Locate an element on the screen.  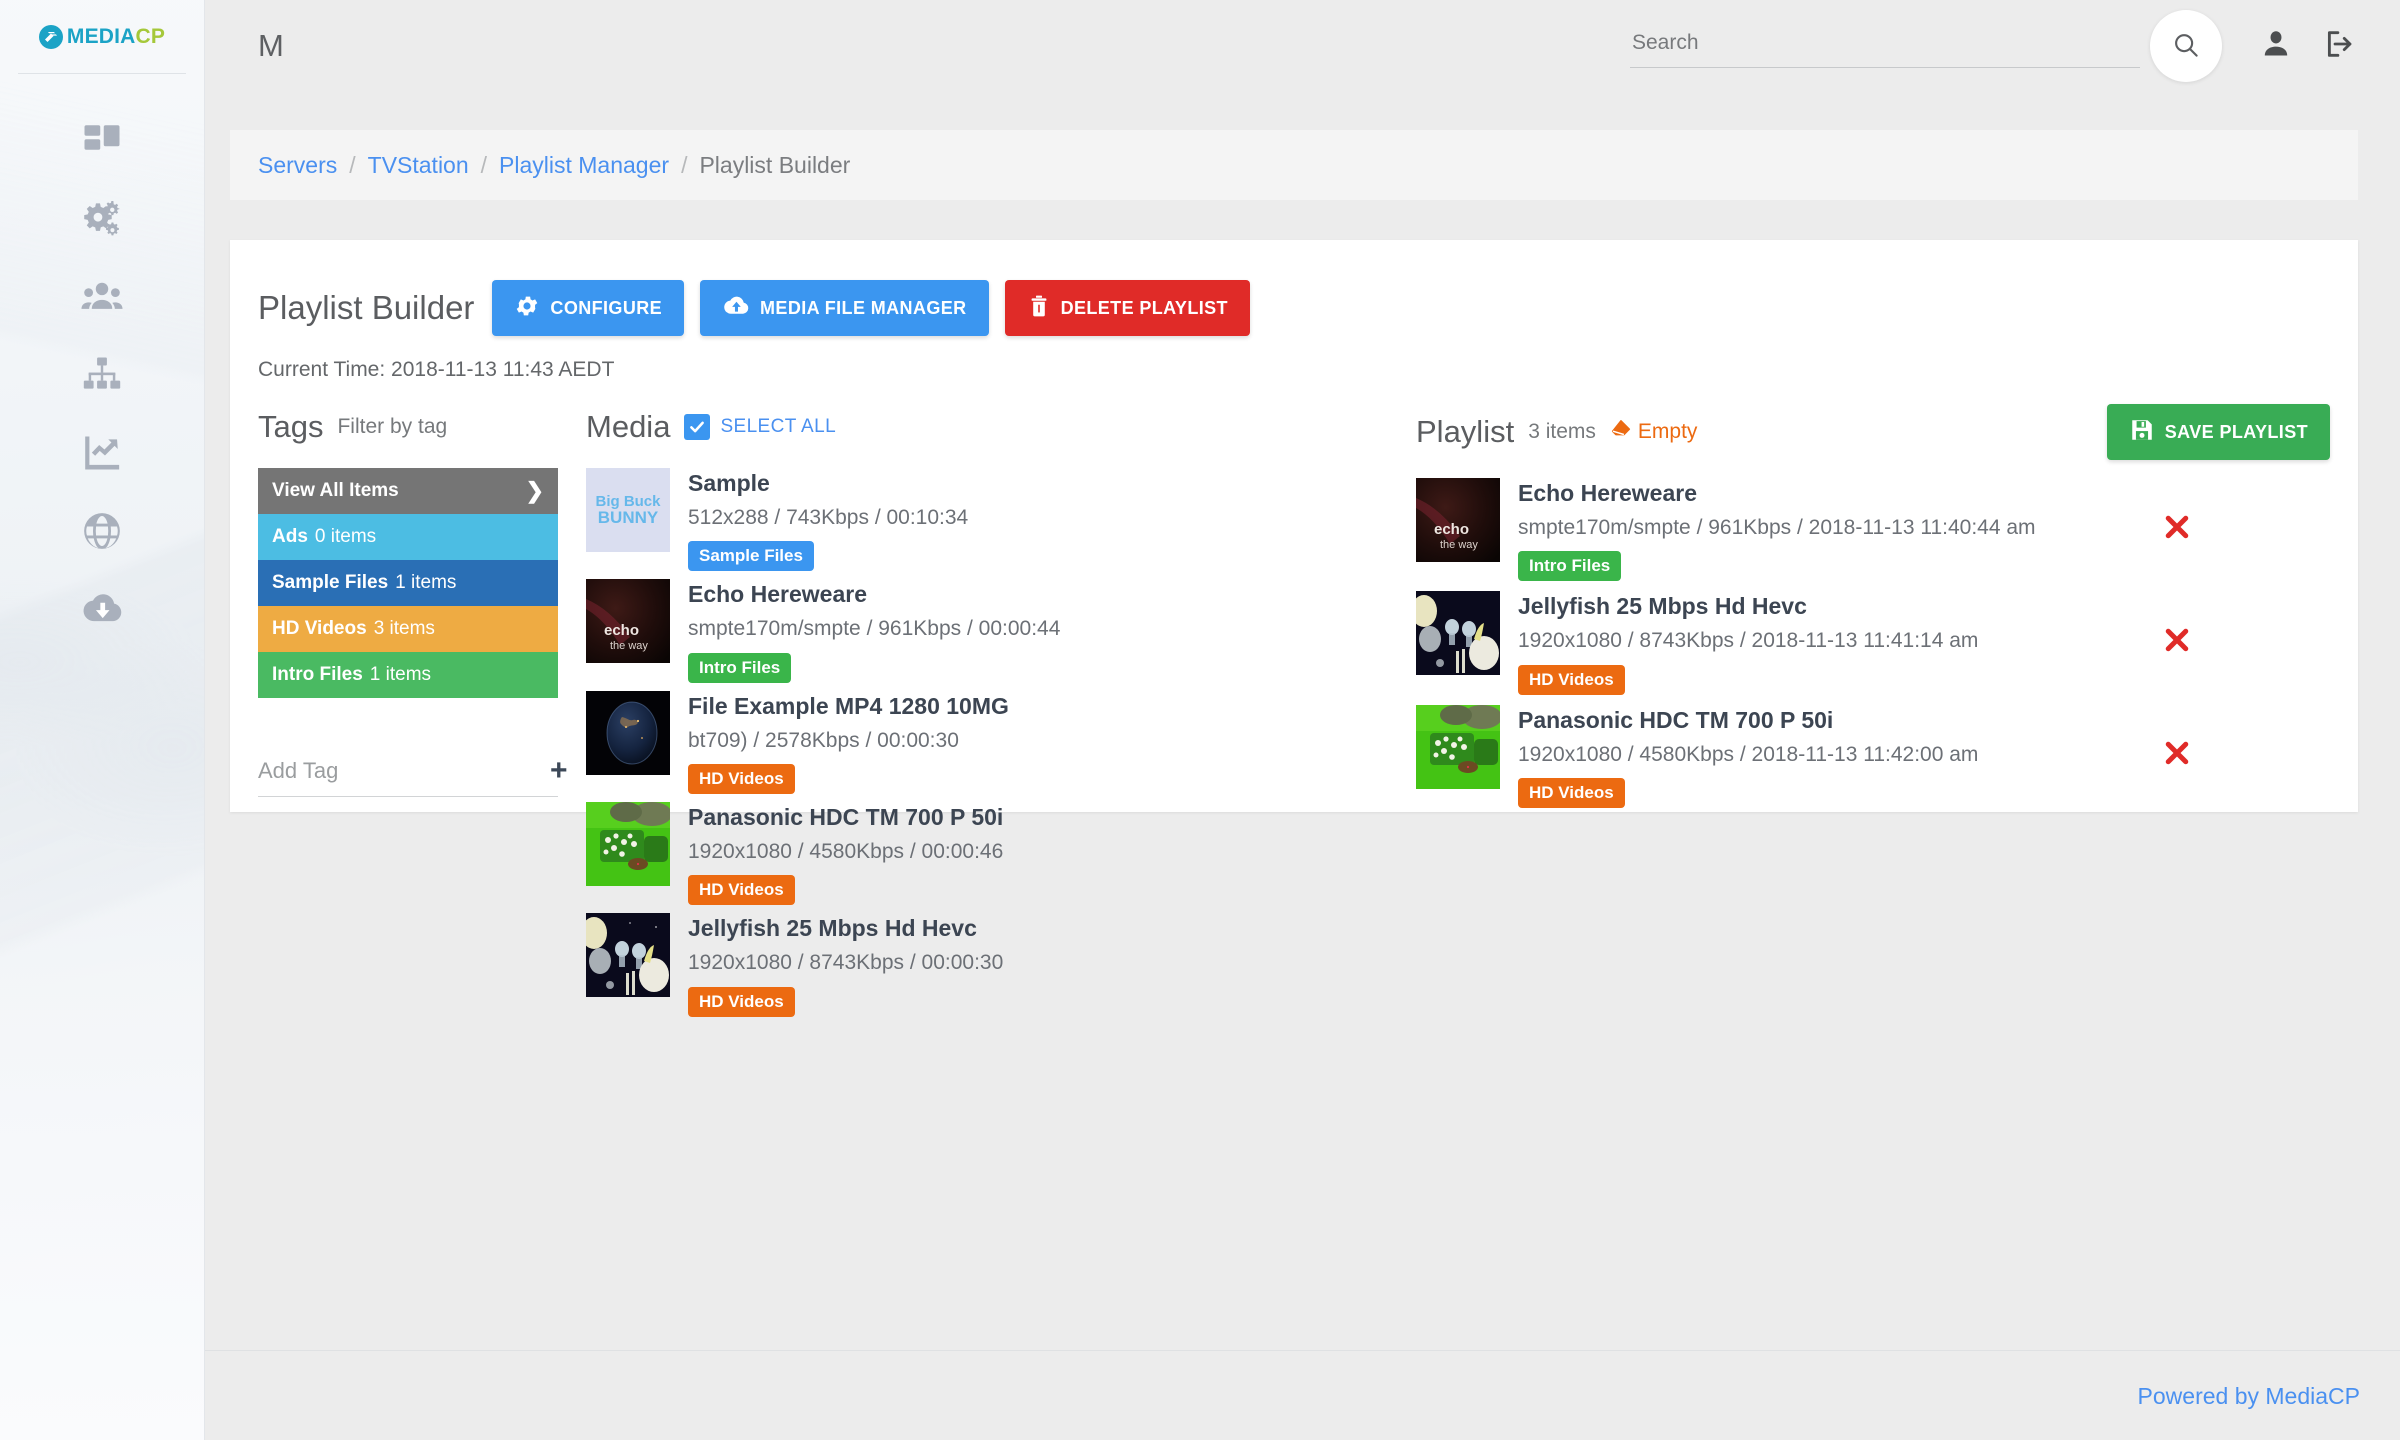
configure-button: CONFIGURE is located at coordinates (588, 308).